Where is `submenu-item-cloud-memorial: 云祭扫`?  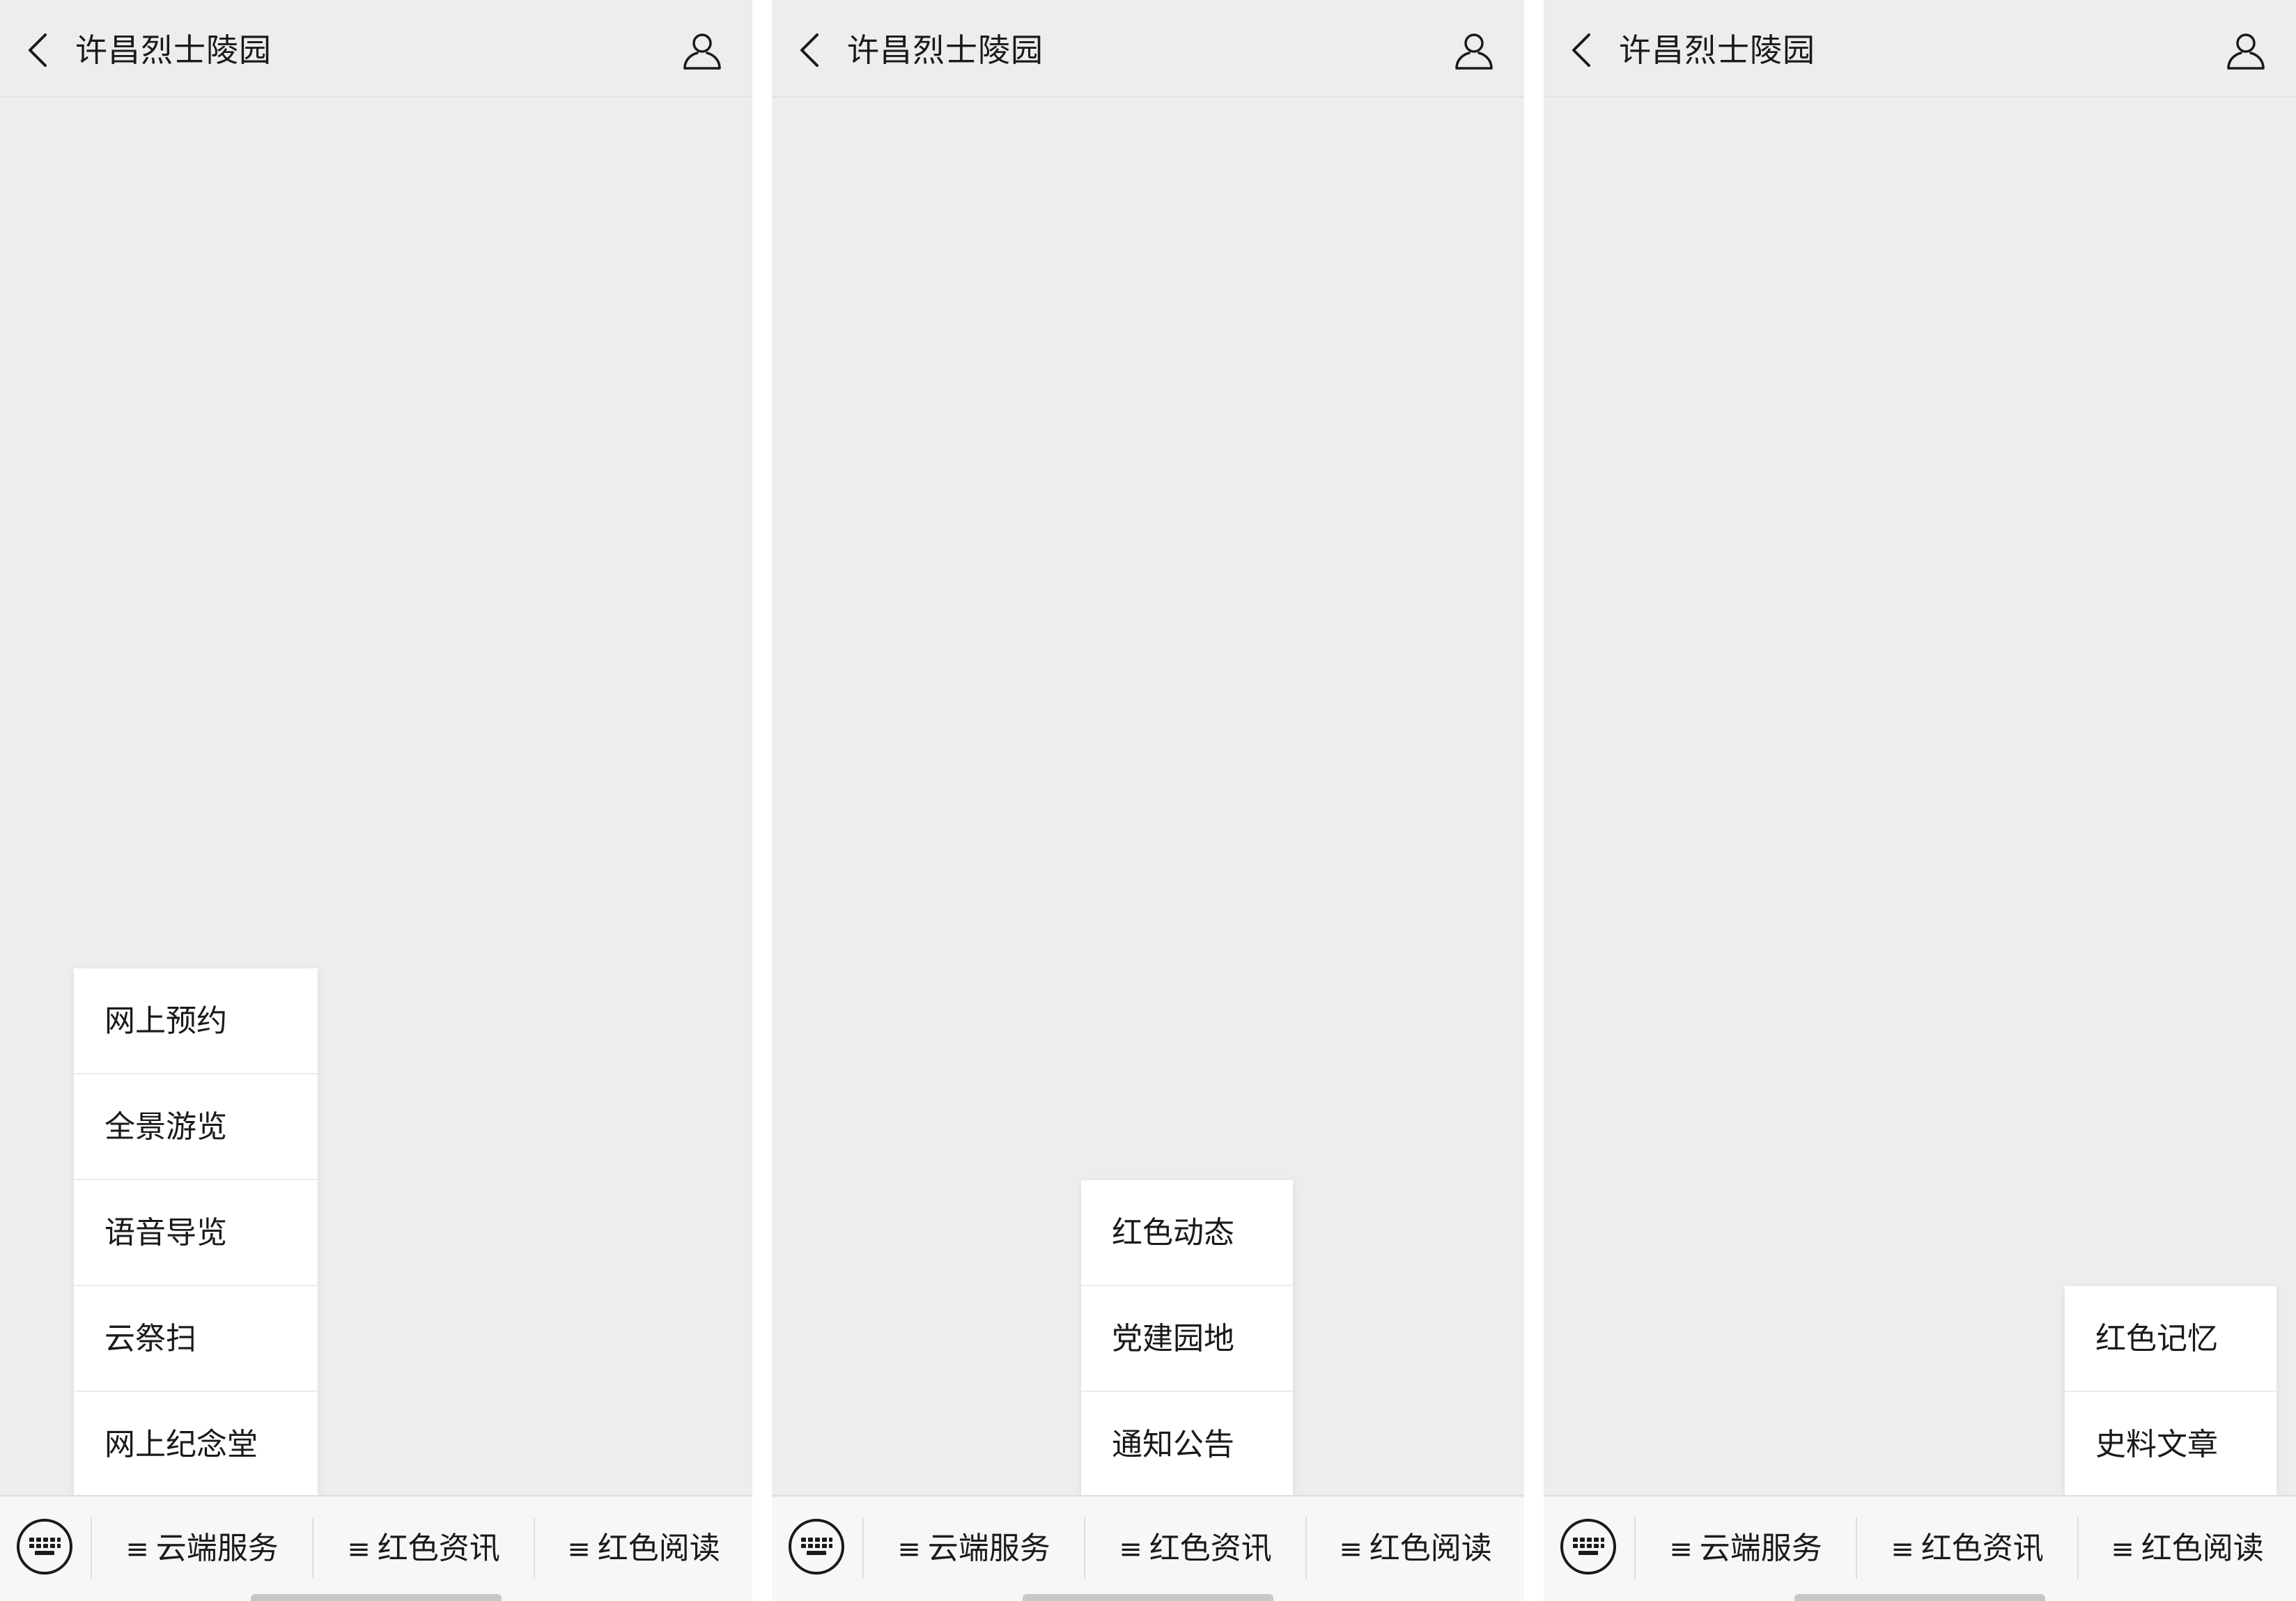 submenu-item-cloud-memorial: 云祭扫 is located at coordinates (196, 1339).